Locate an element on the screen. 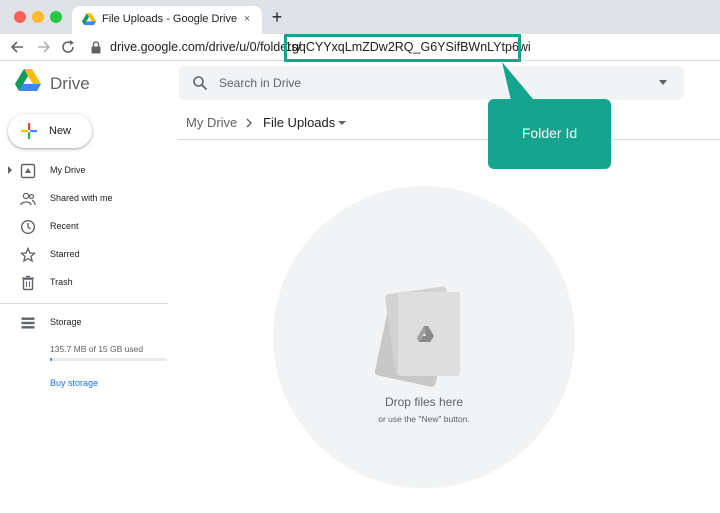 The height and width of the screenshot is (513, 720). sidebar-item-label: Recent is located at coordinates (64, 226).